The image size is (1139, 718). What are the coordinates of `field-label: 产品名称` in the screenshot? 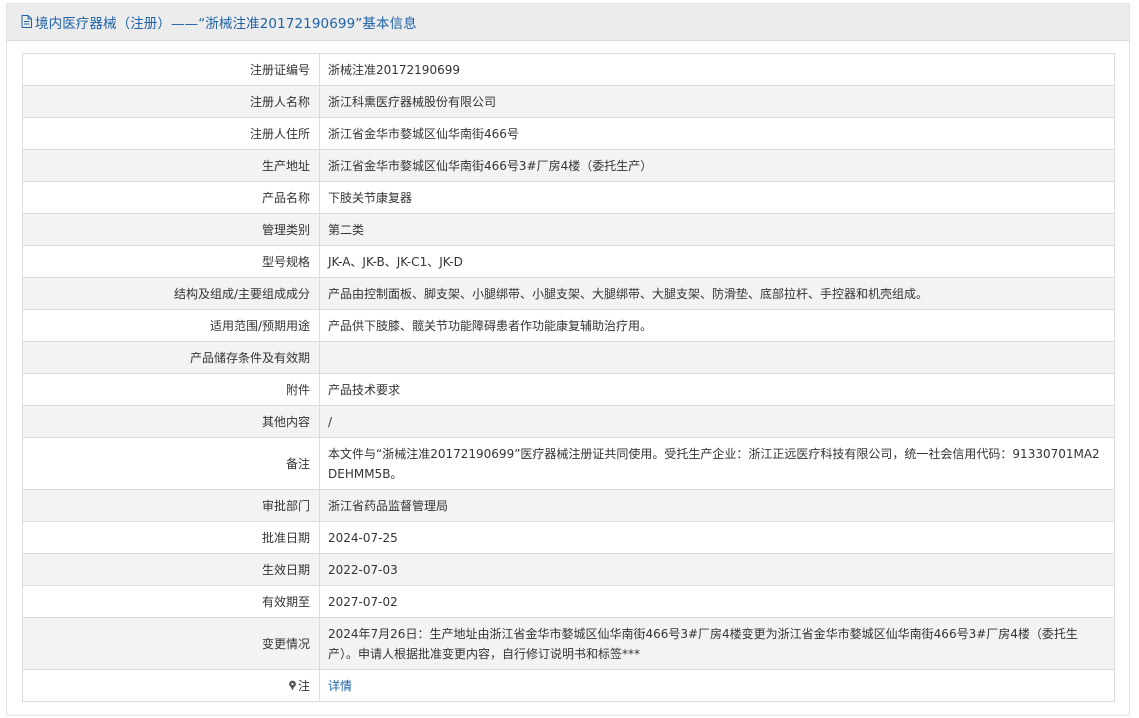 It's located at (171, 197).